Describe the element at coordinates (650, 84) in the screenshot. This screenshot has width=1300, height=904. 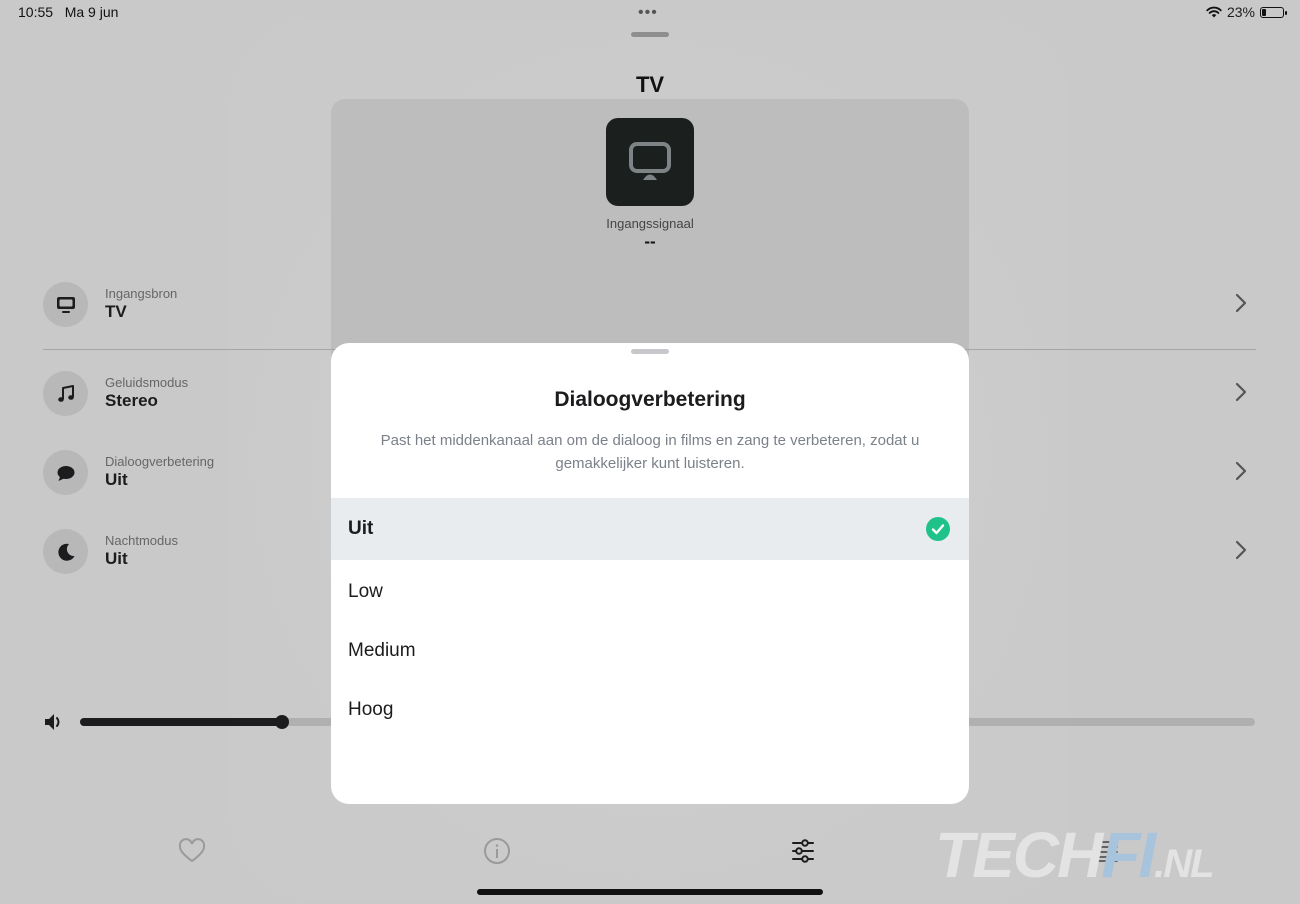
I see `page-title: TV` at that location.